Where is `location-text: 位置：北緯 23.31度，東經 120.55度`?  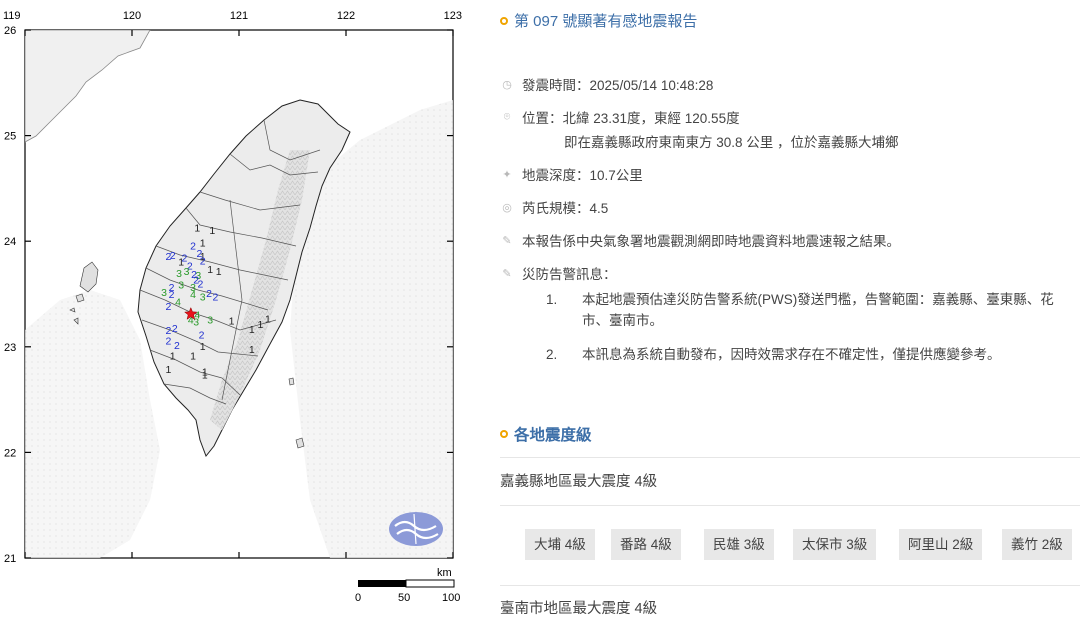
location-text: 位置：北緯 23.31度，東經 120.55度 is located at coordinates (631, 118).